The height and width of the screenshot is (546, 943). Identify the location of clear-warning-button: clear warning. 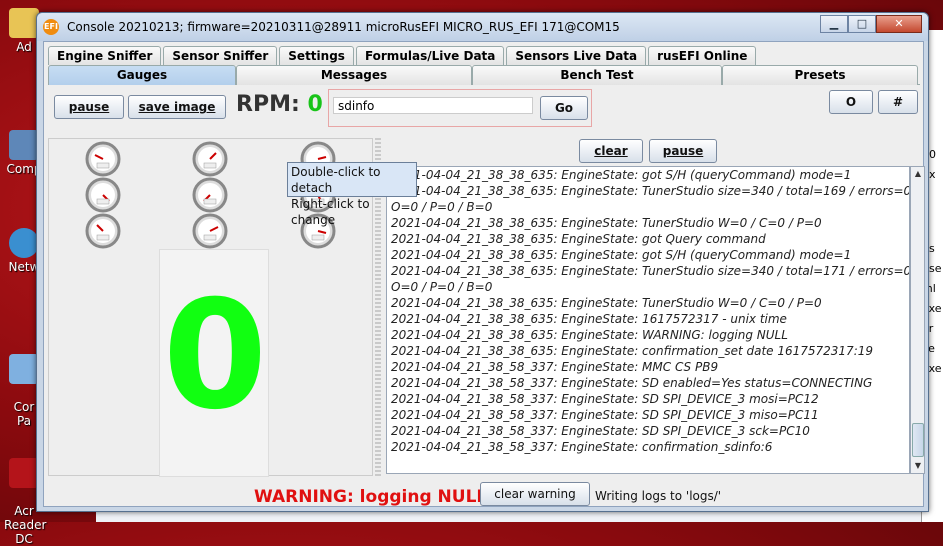
(535, 494).